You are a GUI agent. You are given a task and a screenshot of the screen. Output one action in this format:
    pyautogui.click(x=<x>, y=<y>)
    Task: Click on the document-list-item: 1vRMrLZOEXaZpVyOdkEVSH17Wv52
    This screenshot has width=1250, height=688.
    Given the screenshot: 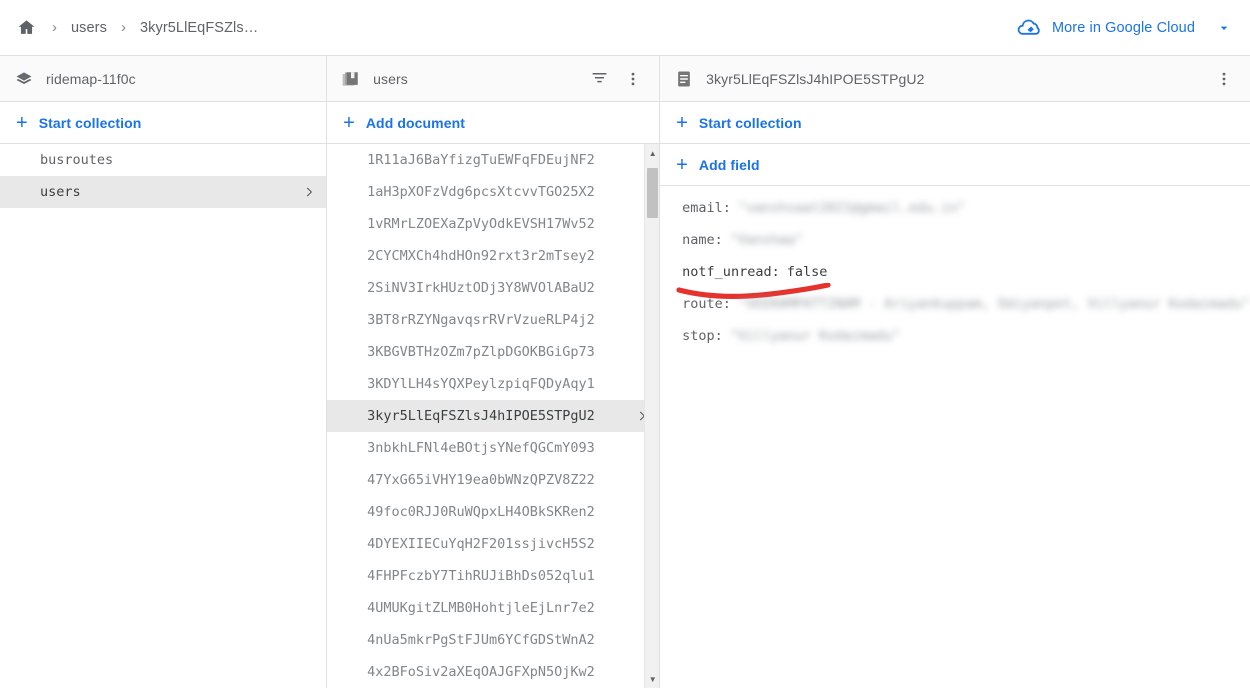 What is the action you would take?
    pyautogui.click(x=493, y=224)
    